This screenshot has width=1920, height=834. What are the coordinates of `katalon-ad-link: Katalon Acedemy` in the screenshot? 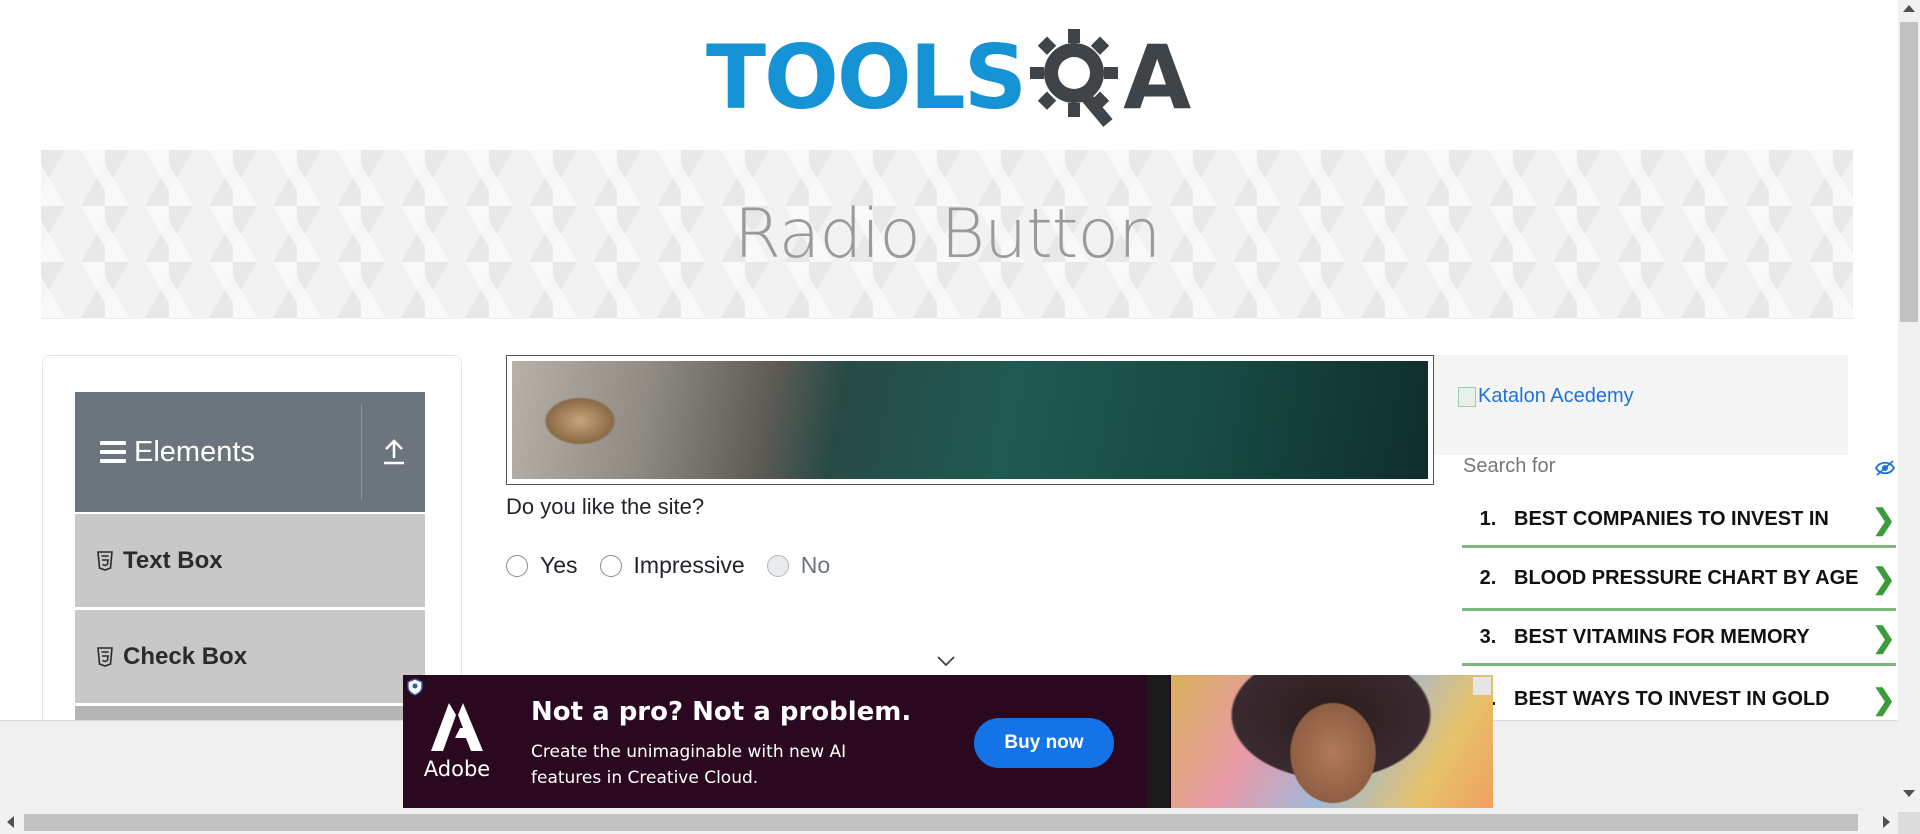 It's located at (1546, 396).